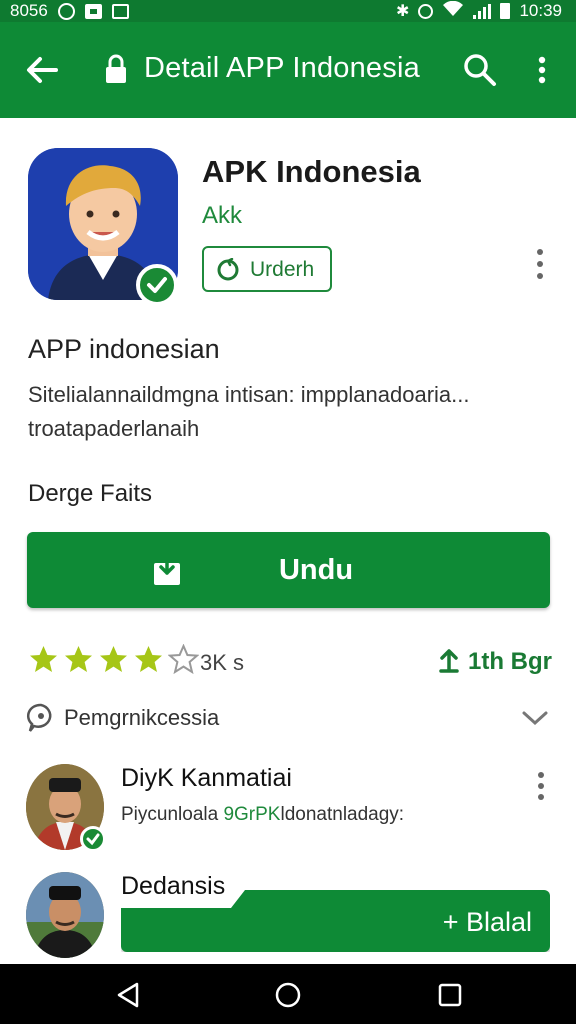 The height and width of the screenshot is (1024, 576). I want to click on update-chip: Urderh, so click(267, 269).